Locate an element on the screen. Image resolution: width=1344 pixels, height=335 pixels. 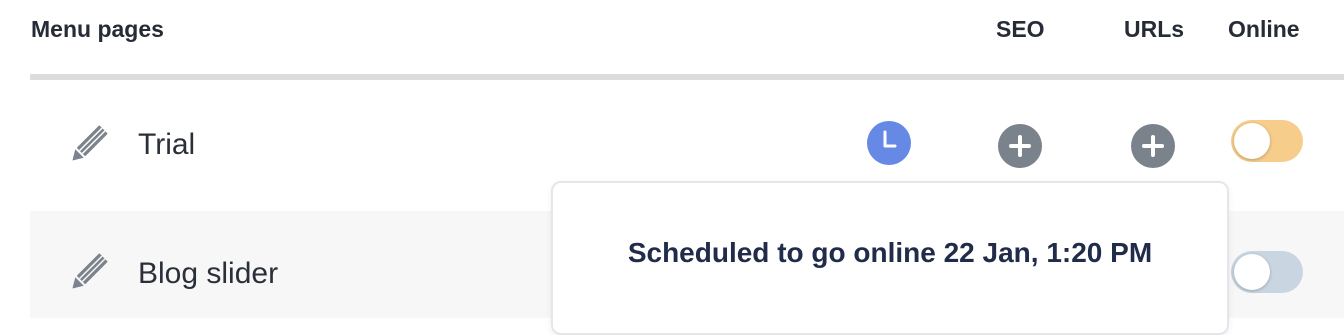
add-urls-button is located at coordinates (1153, 146).